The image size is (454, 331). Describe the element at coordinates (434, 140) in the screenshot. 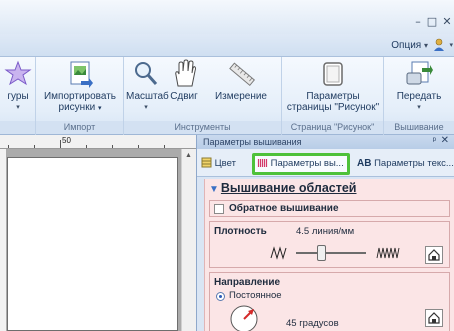

I see `pin-icon: ᵖ` at that location.